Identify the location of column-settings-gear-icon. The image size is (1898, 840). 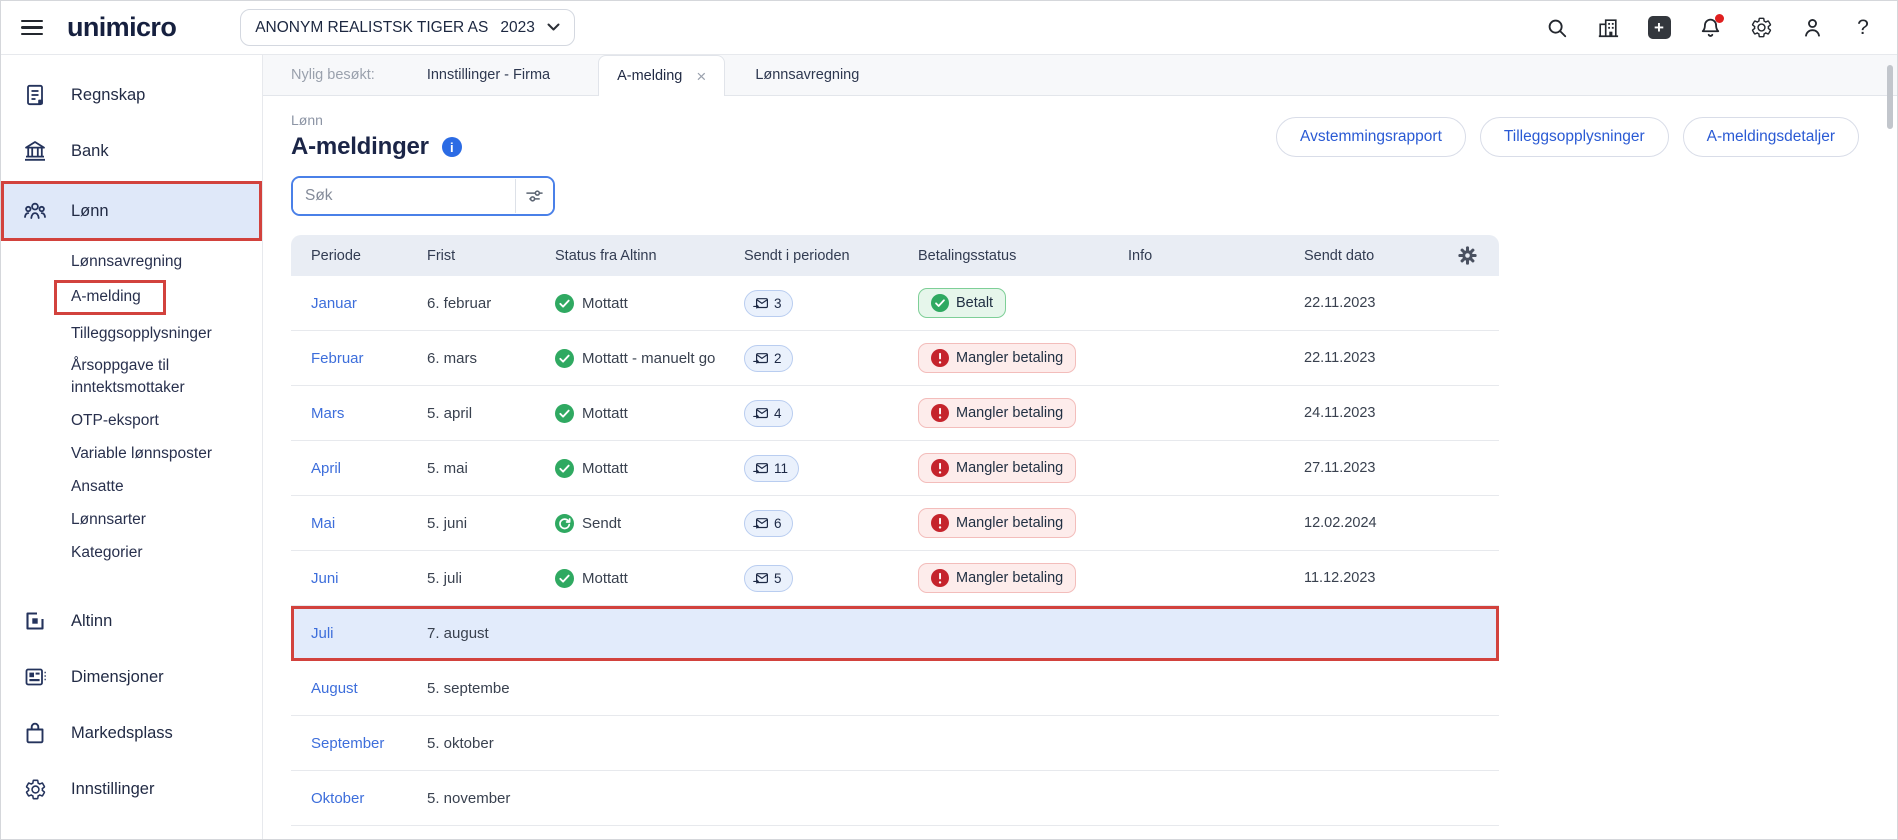
(1467, 255).